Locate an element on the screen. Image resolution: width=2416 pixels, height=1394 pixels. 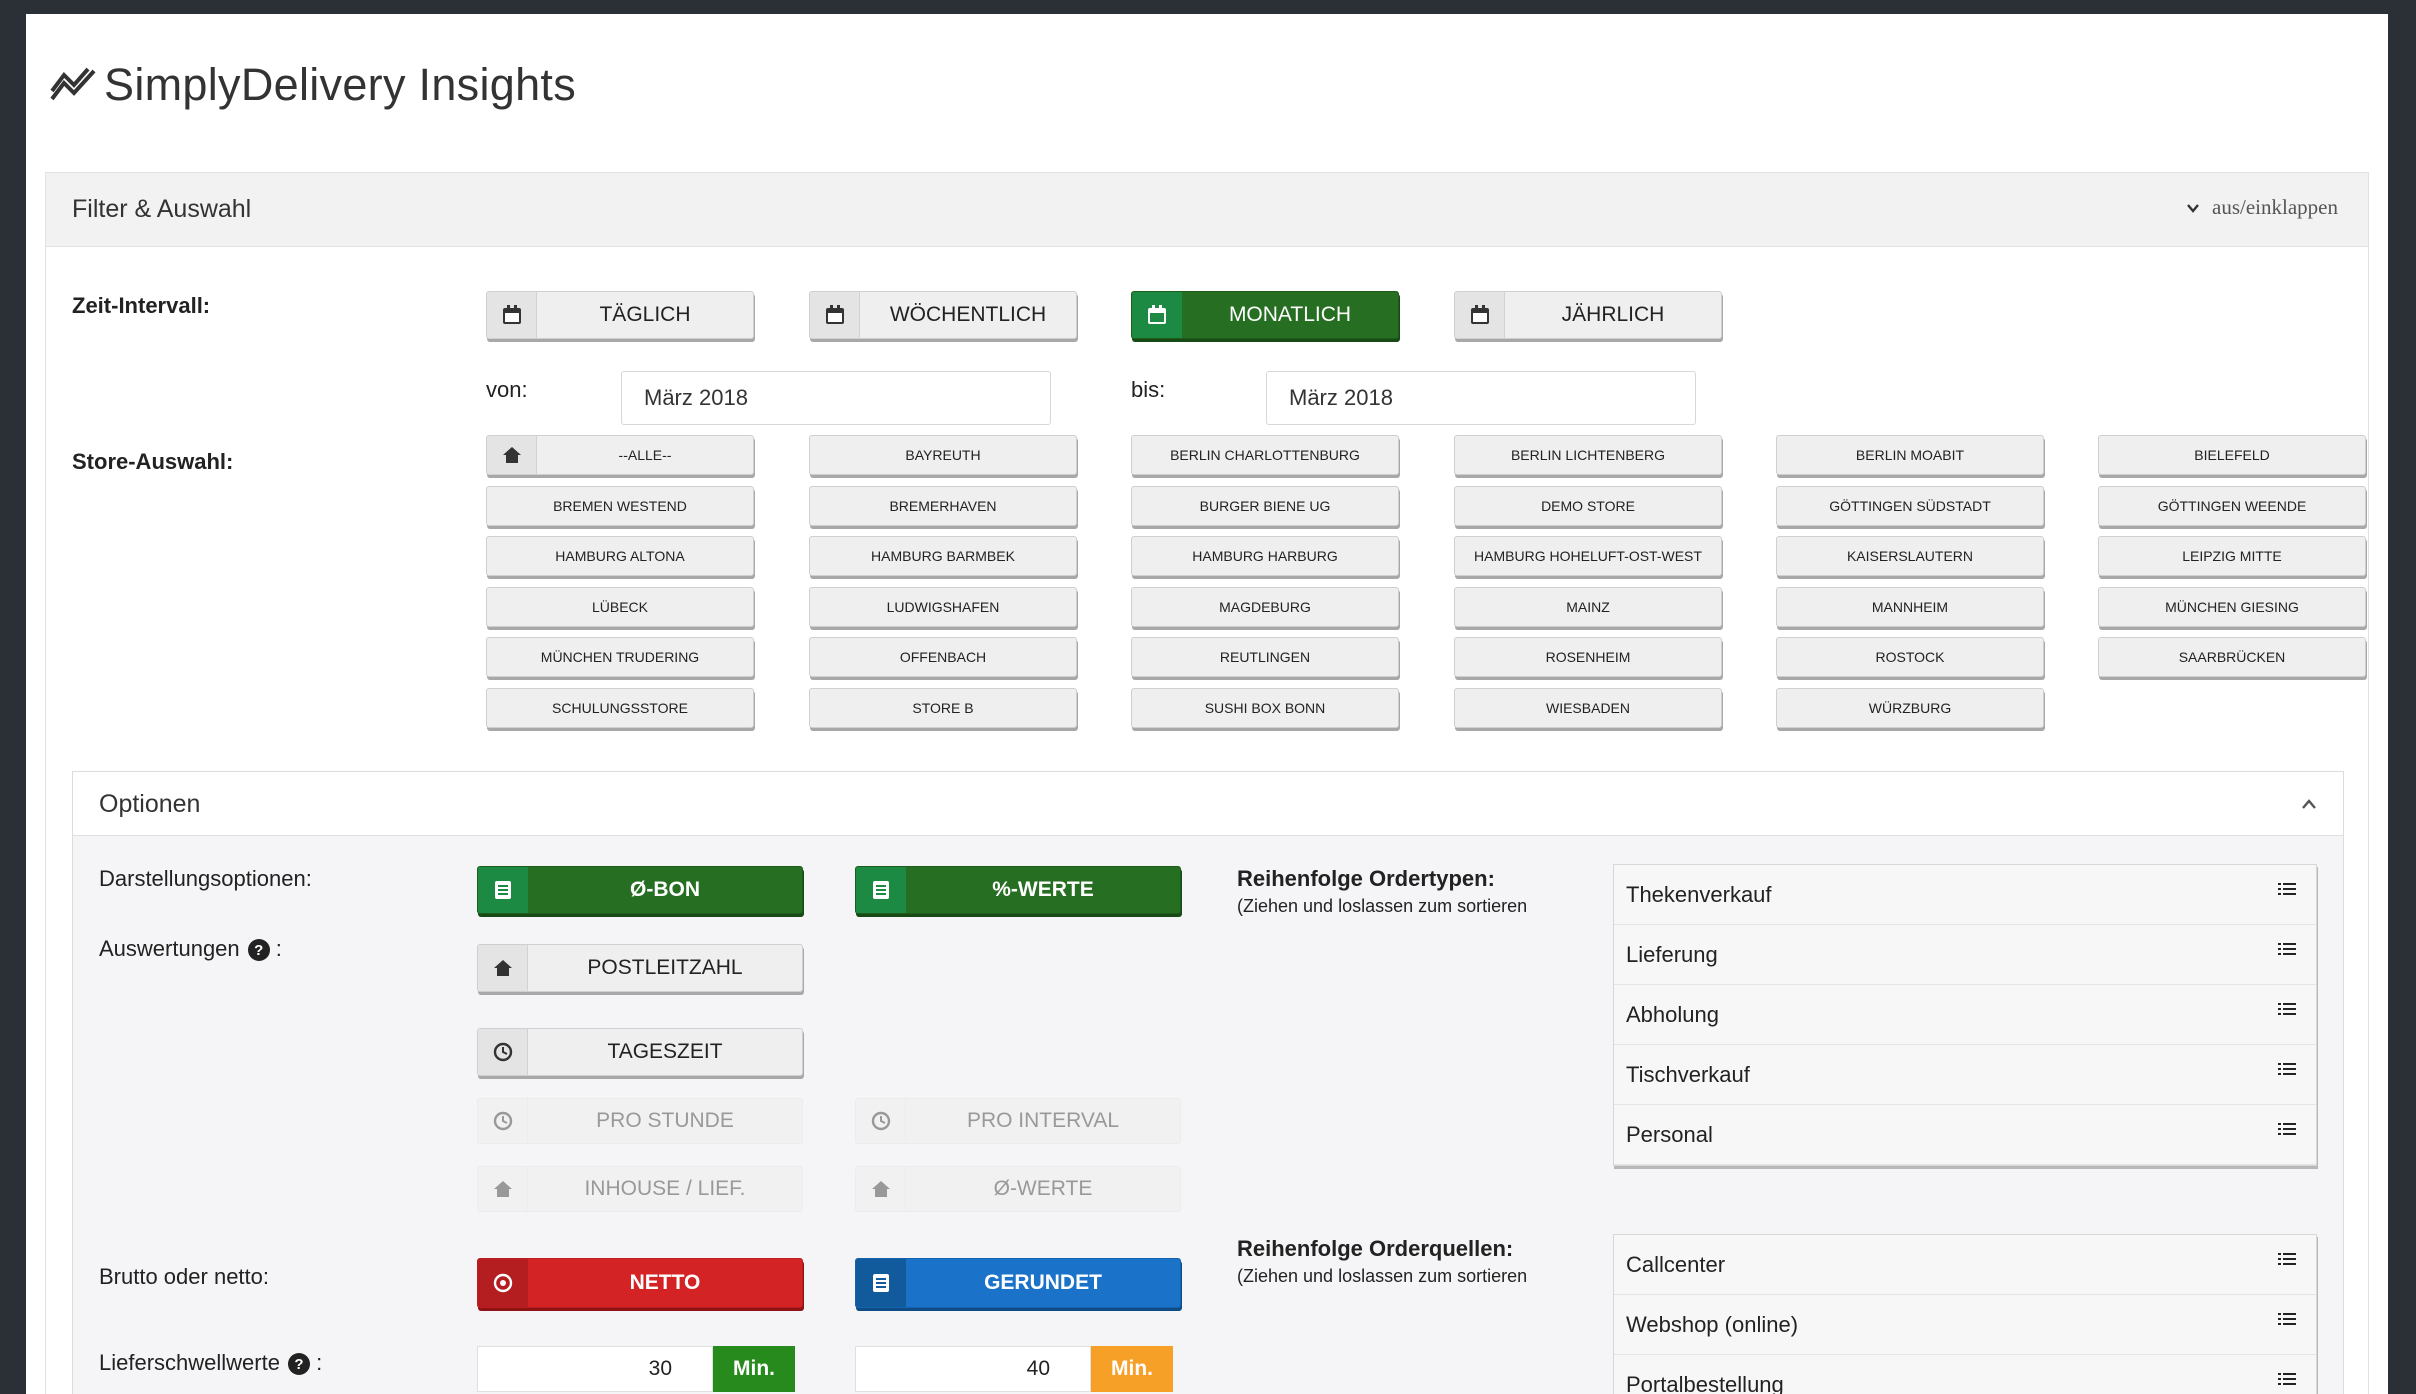
store-button: LEIPZIG MITTE is located at coordinates (2232, 556).